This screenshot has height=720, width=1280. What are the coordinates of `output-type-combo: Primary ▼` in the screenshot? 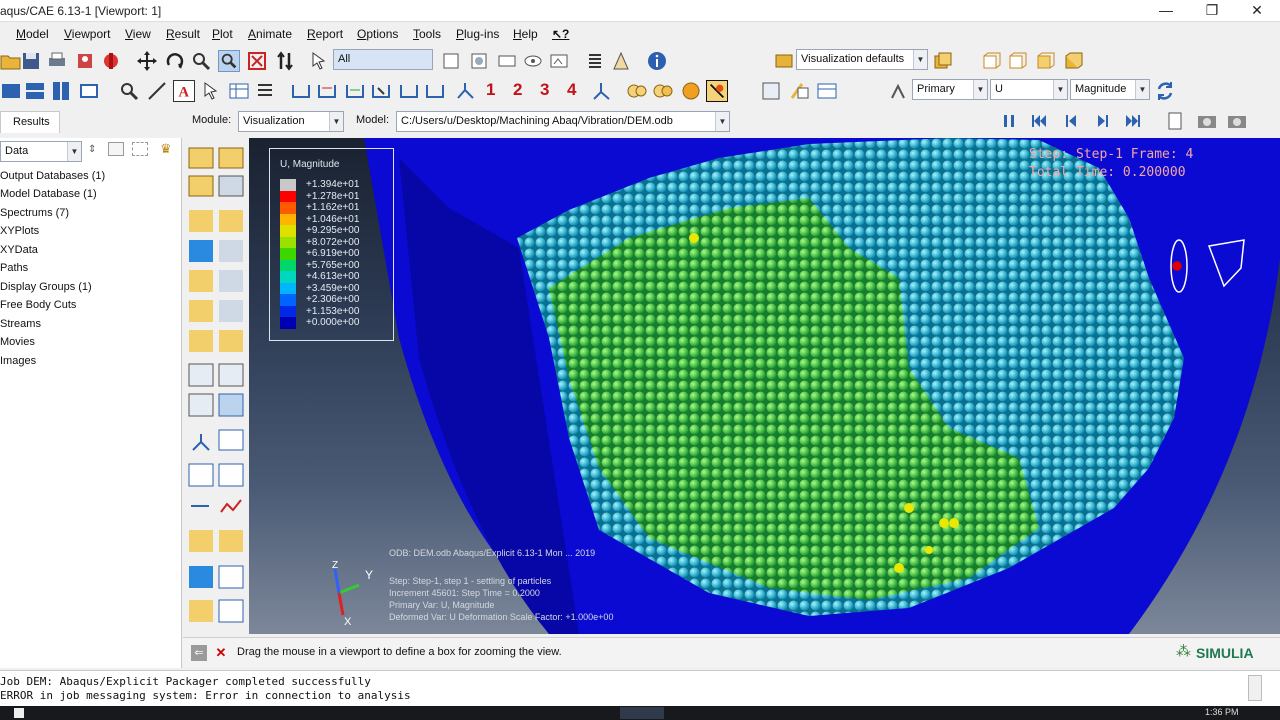 It's located at (950, 89).